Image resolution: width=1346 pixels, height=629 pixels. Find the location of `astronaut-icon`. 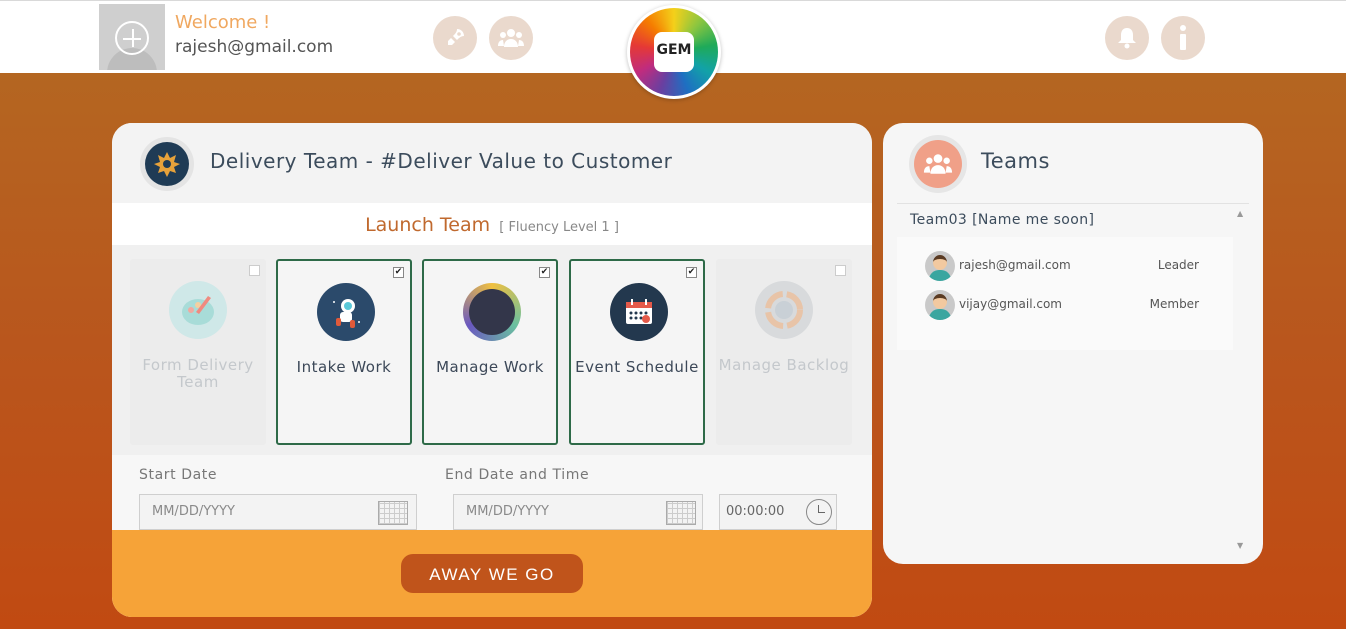

astronaut-icon is located at coordinates (346, 312).